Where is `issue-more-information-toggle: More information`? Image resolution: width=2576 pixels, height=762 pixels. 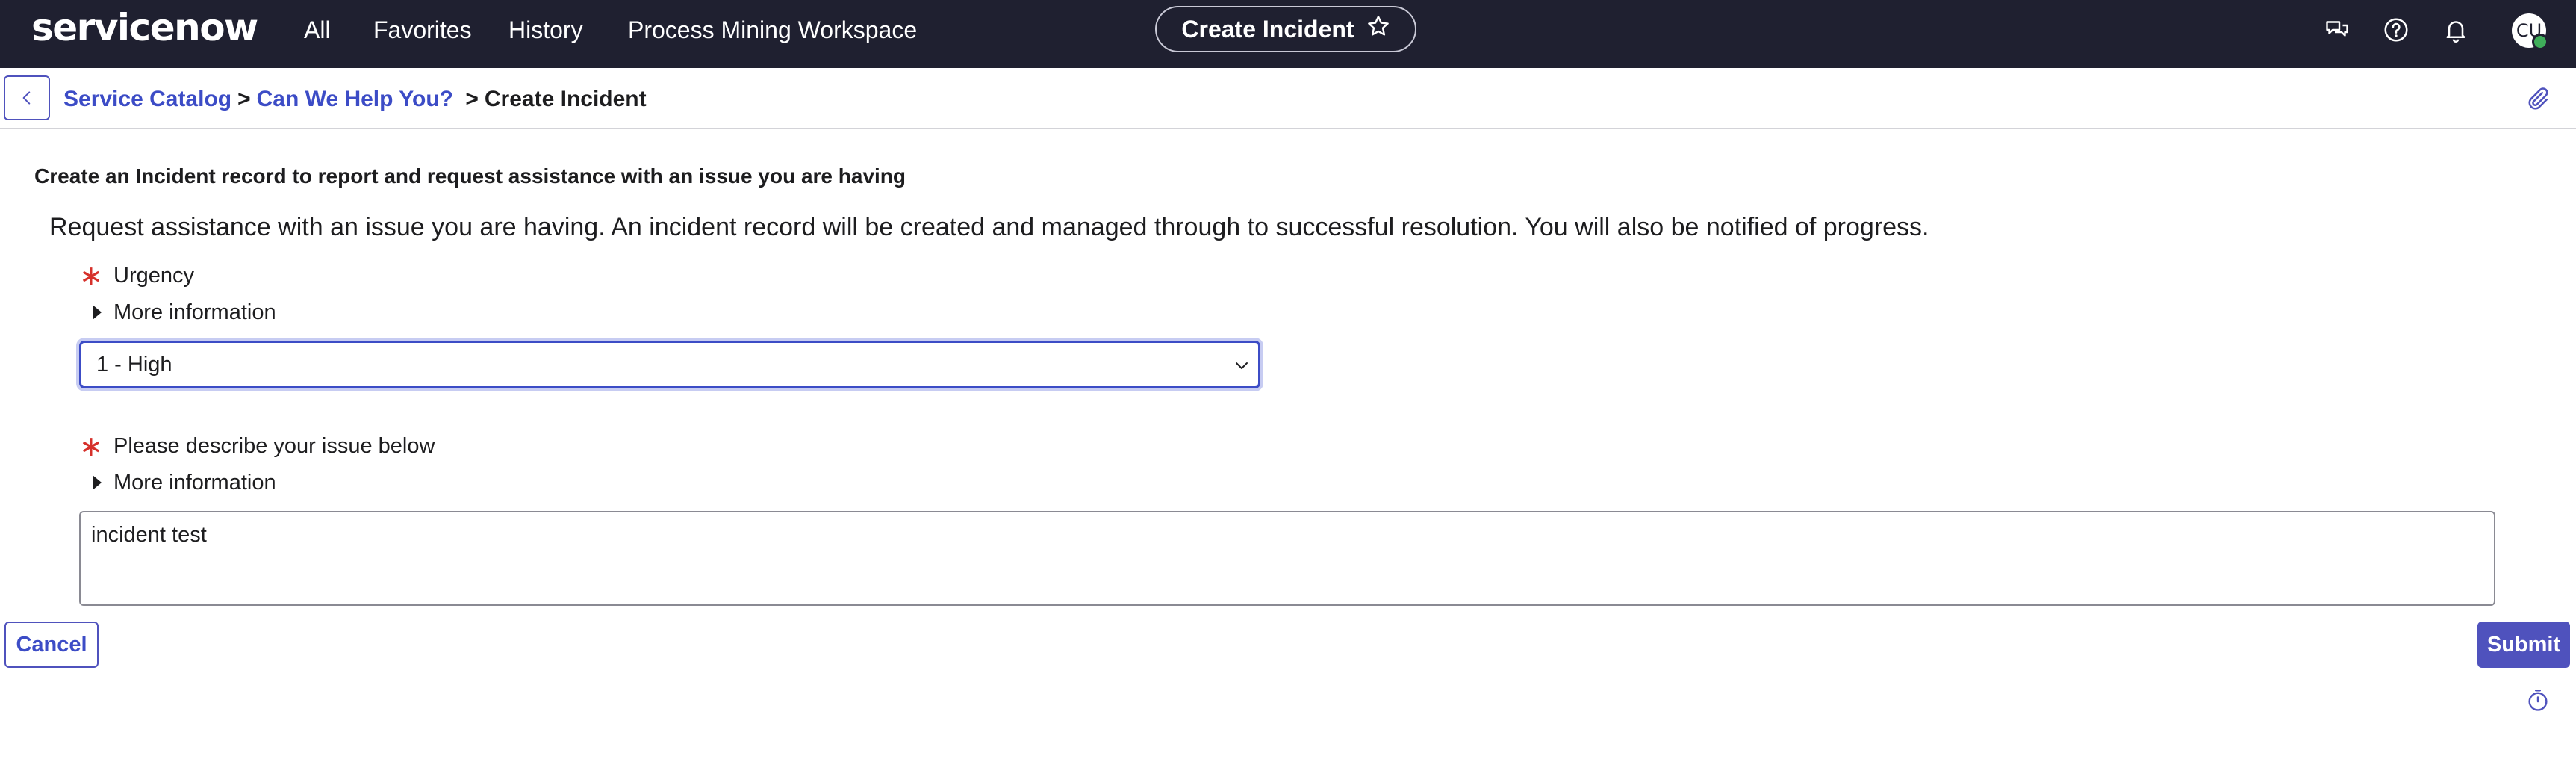
issue-more-information-toggle: More information is located at coordinates (184, 483).